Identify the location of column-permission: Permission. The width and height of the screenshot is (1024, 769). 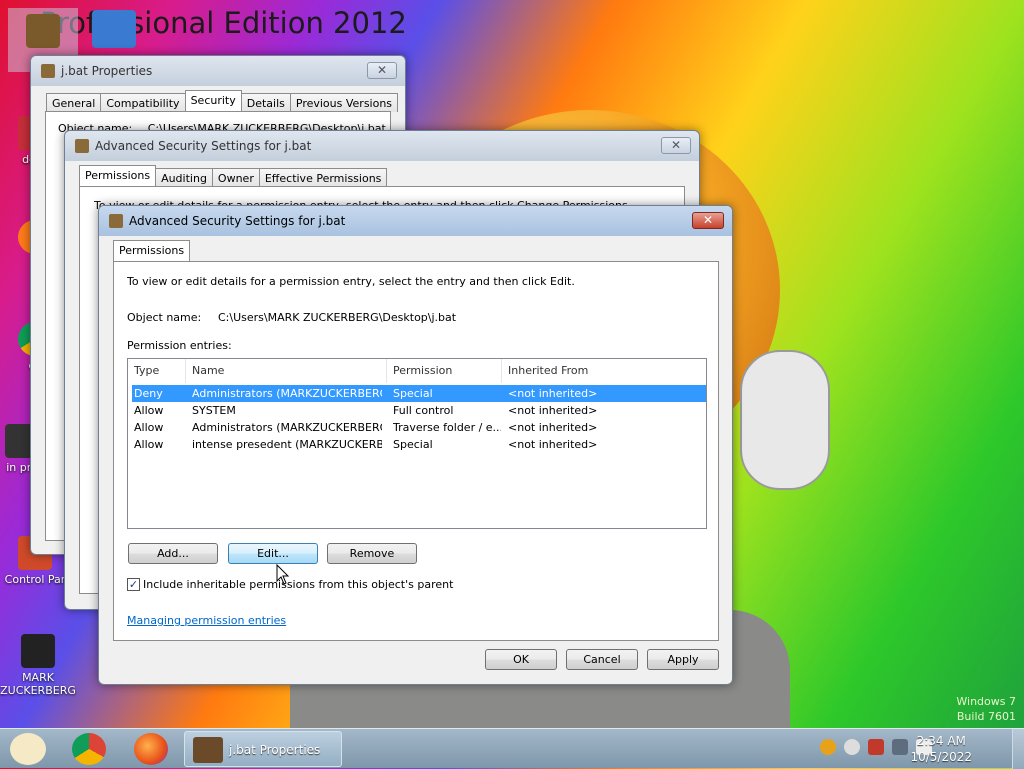
(444, 371).